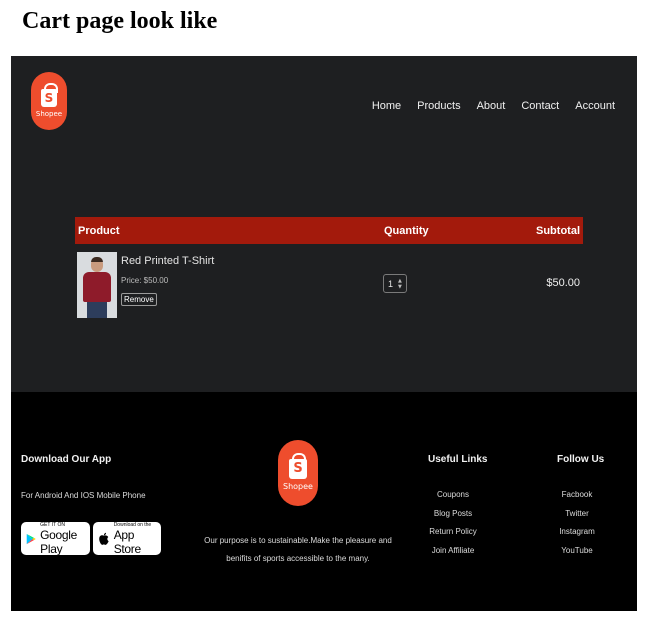  What do you see at coordinates (540, 106) in the screenshot?
I see `nav-contact: Contact` at bounding box center [540, 106].